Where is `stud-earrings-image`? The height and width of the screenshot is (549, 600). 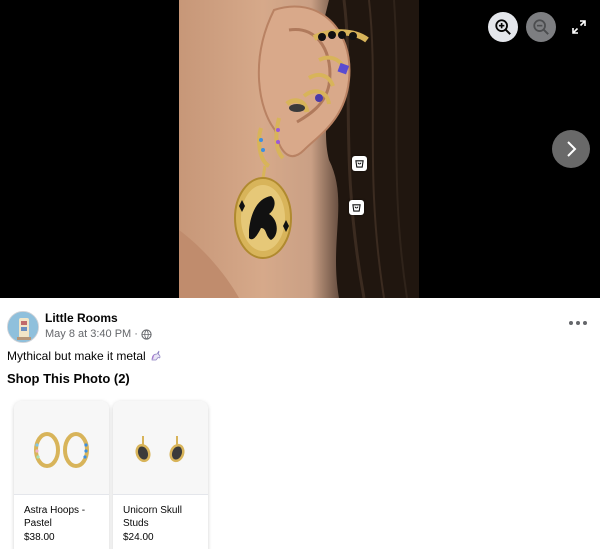
stud-earrings-image is located at coordinates (160, 449).